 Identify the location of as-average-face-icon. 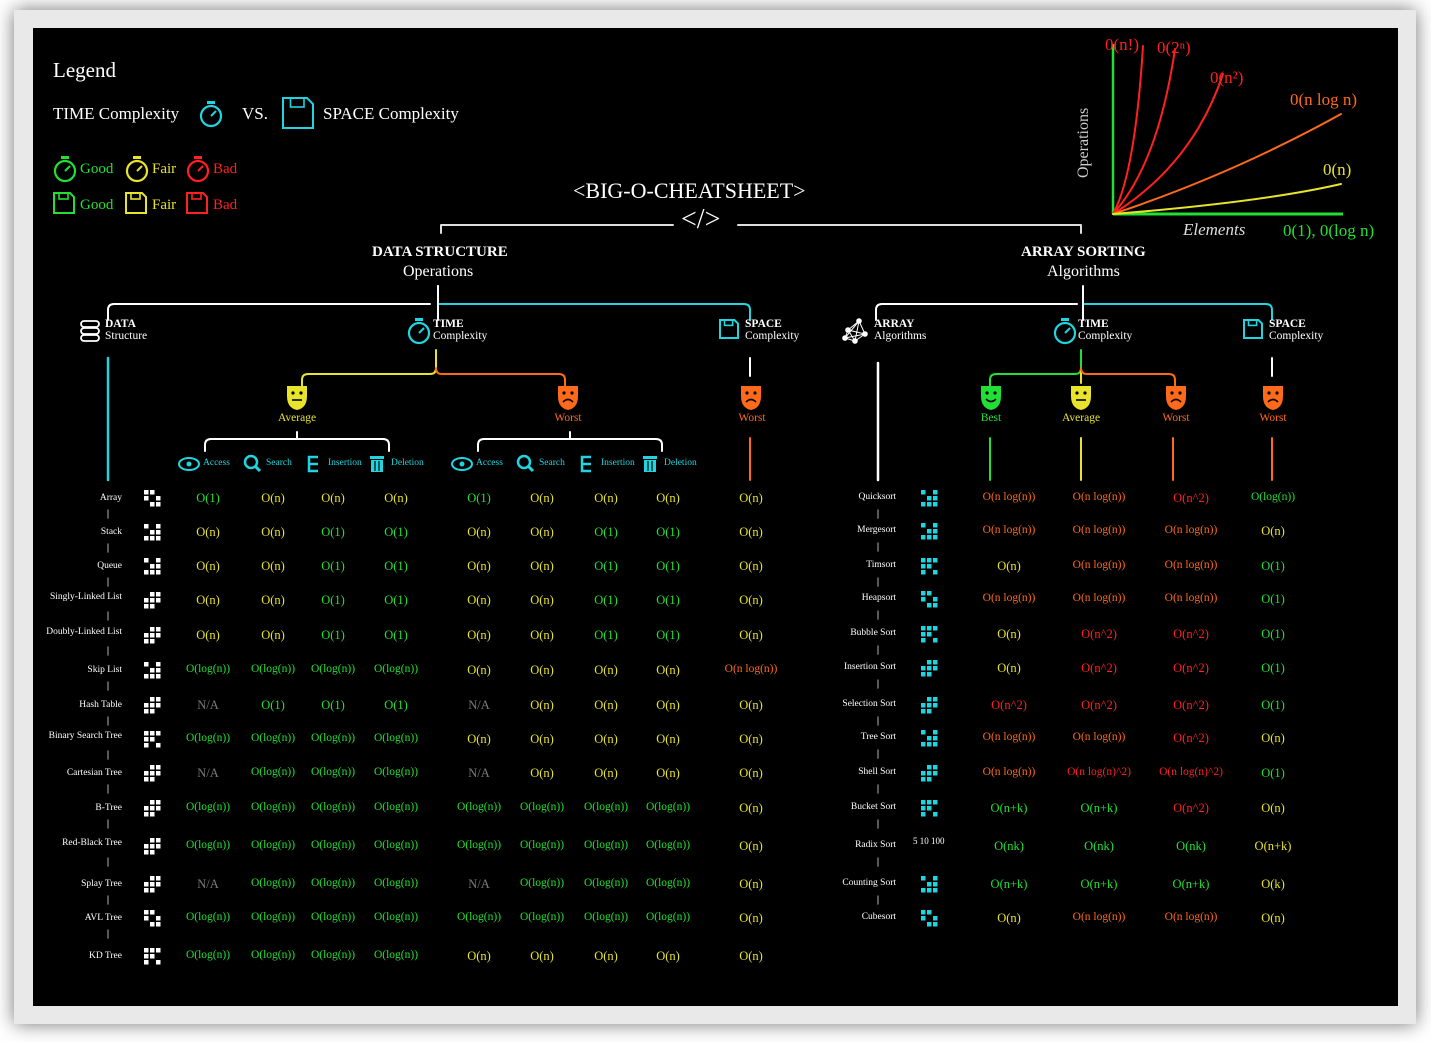
(1081, 398).